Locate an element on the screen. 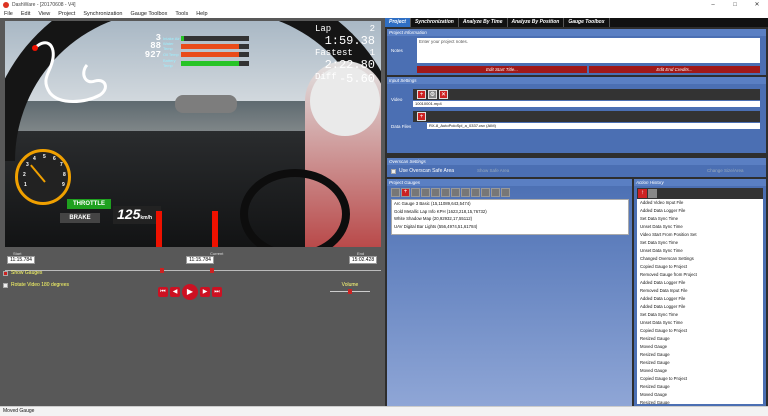 This screenshot has width=768, height=416. track-map-gauge is located at coordinates (70, 73).